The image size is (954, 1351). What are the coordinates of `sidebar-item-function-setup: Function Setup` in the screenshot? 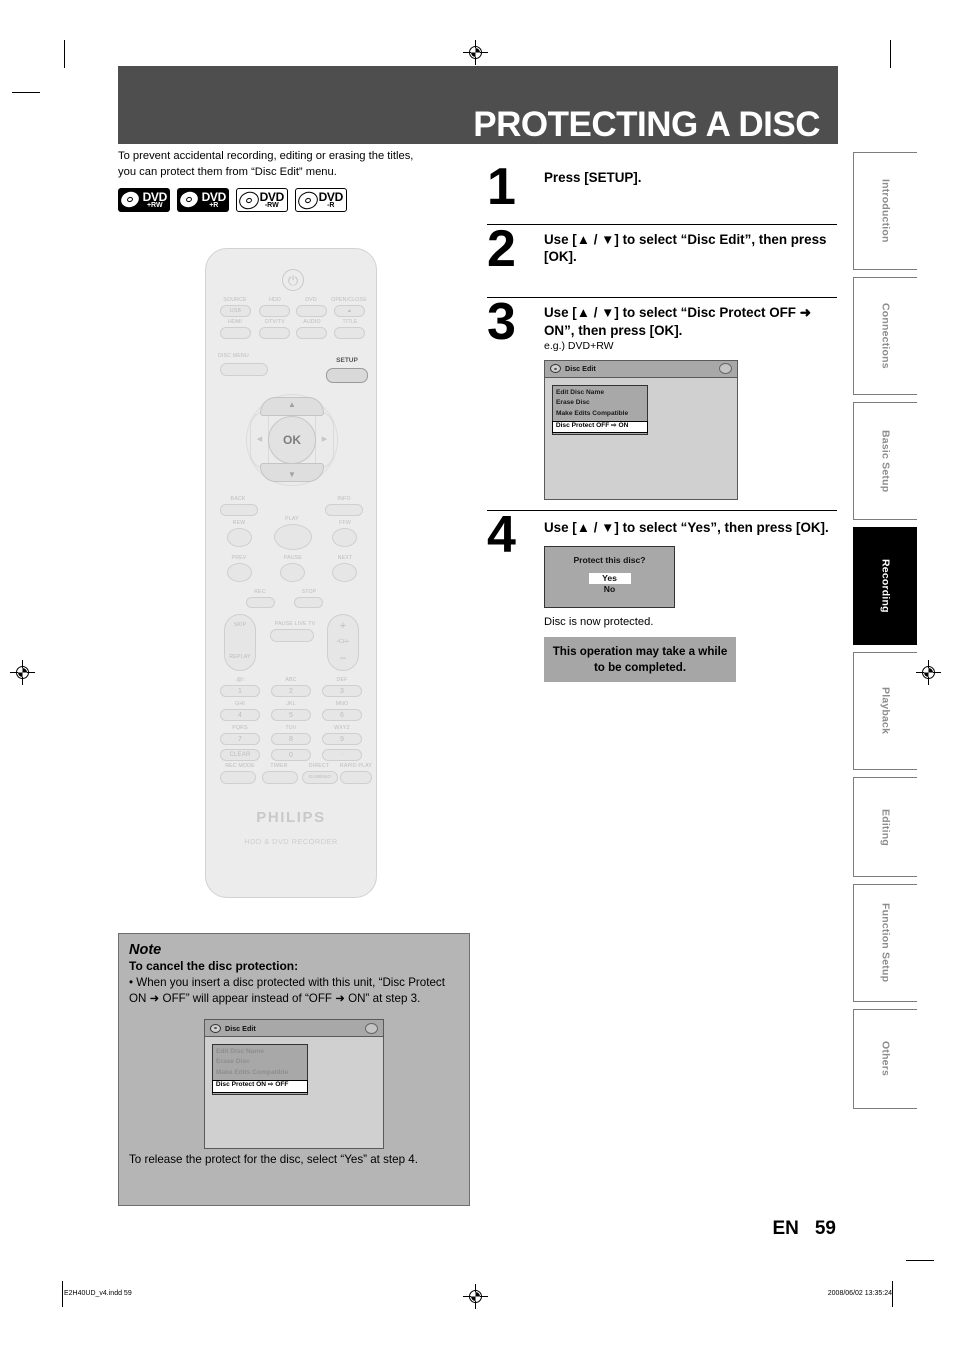 It's located at (885, 943).